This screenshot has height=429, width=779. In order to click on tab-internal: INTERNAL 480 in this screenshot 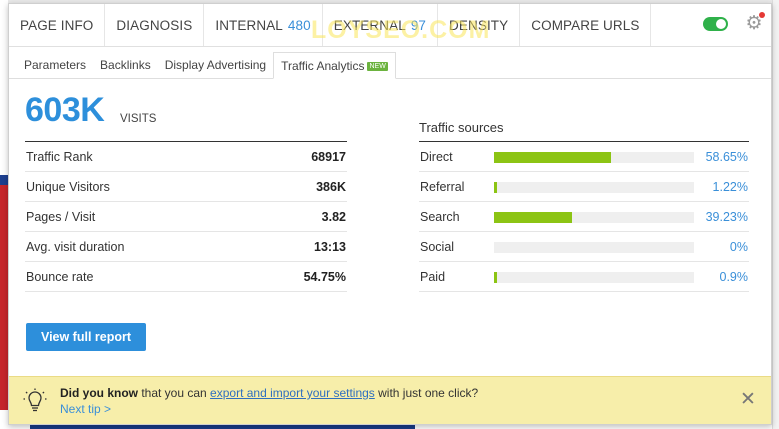, I will do `click(263, 25)`.